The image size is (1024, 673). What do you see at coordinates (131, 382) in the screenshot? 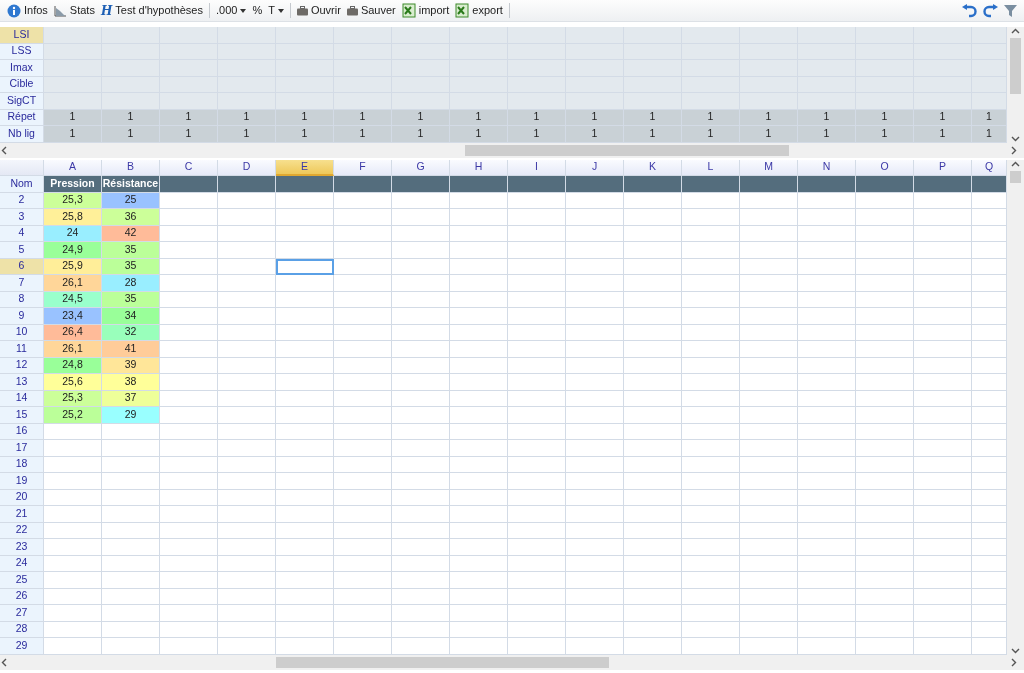
I see `table-cell: 38` at bounding box center [131, 382].